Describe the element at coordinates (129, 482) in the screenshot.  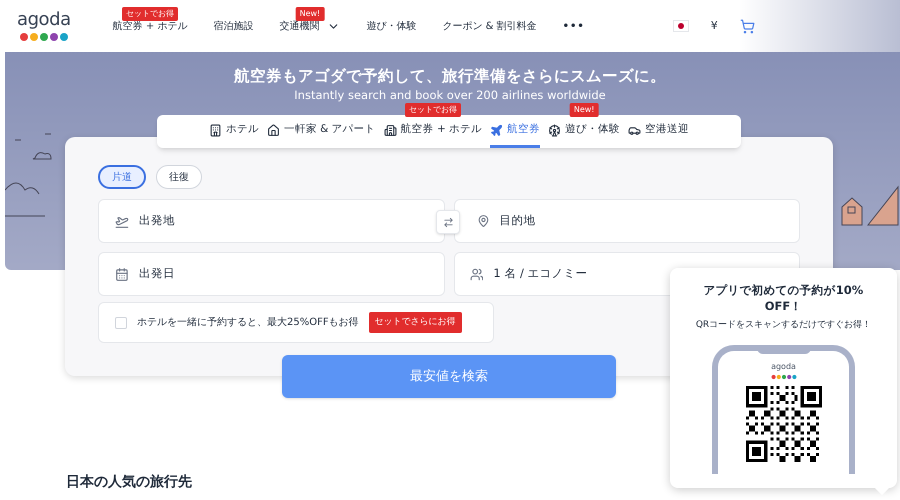
I see `section-title: 日本の人気の旅行先` at that location.